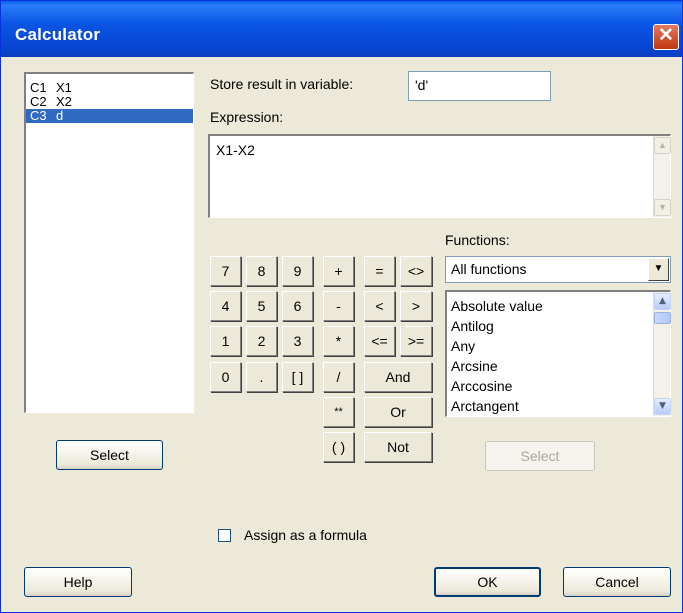 The height and width of the screenshot is (613, 683). What do you see at coordinates (64, 87) in the screenshot?
I see `variable-name: X1` at bounding box center [64, 87].